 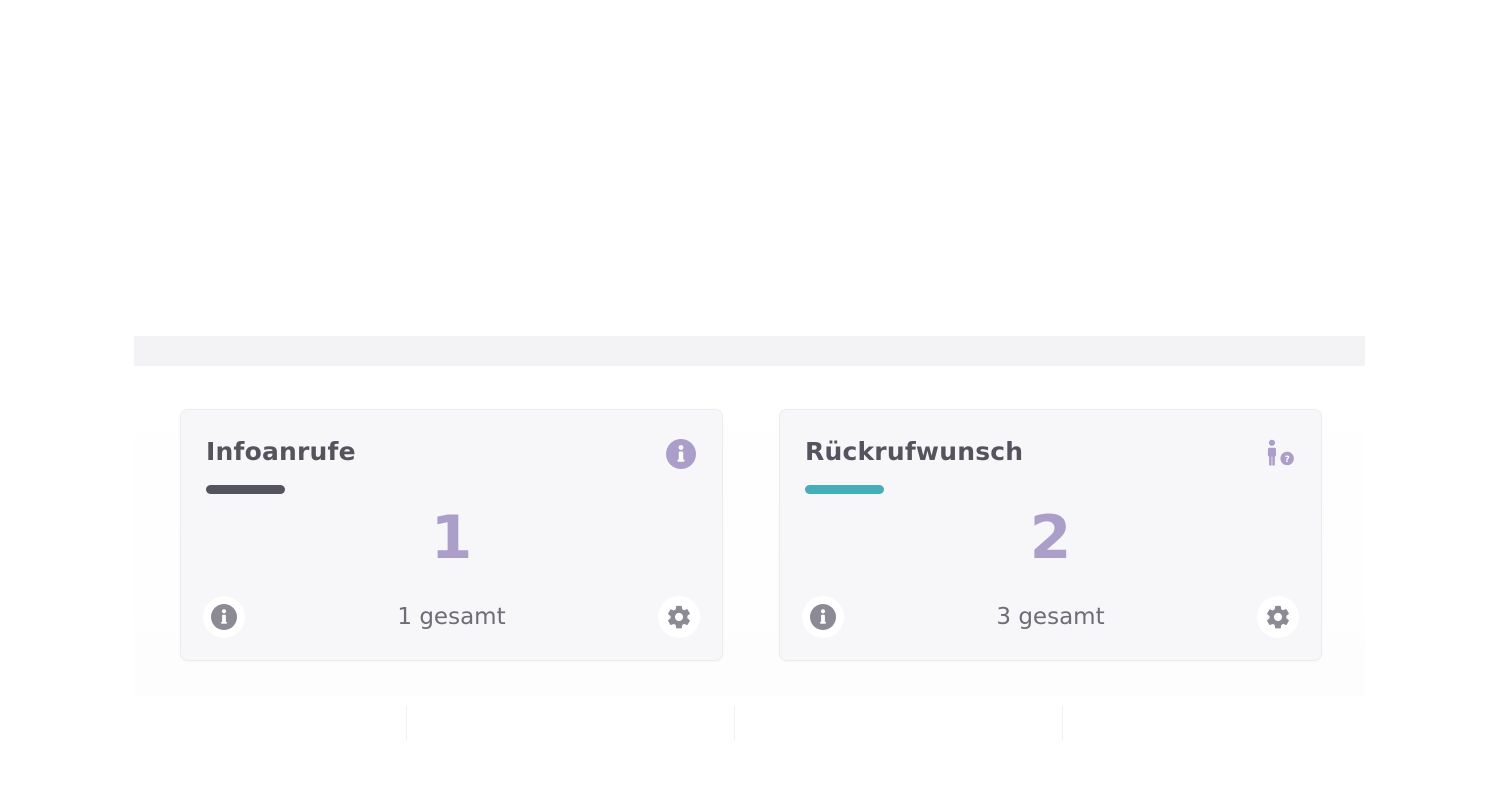 I want to click on widget-card-infoanrufe: Infoanrufe 1 1 gesamt, so click(x=451, y=535).